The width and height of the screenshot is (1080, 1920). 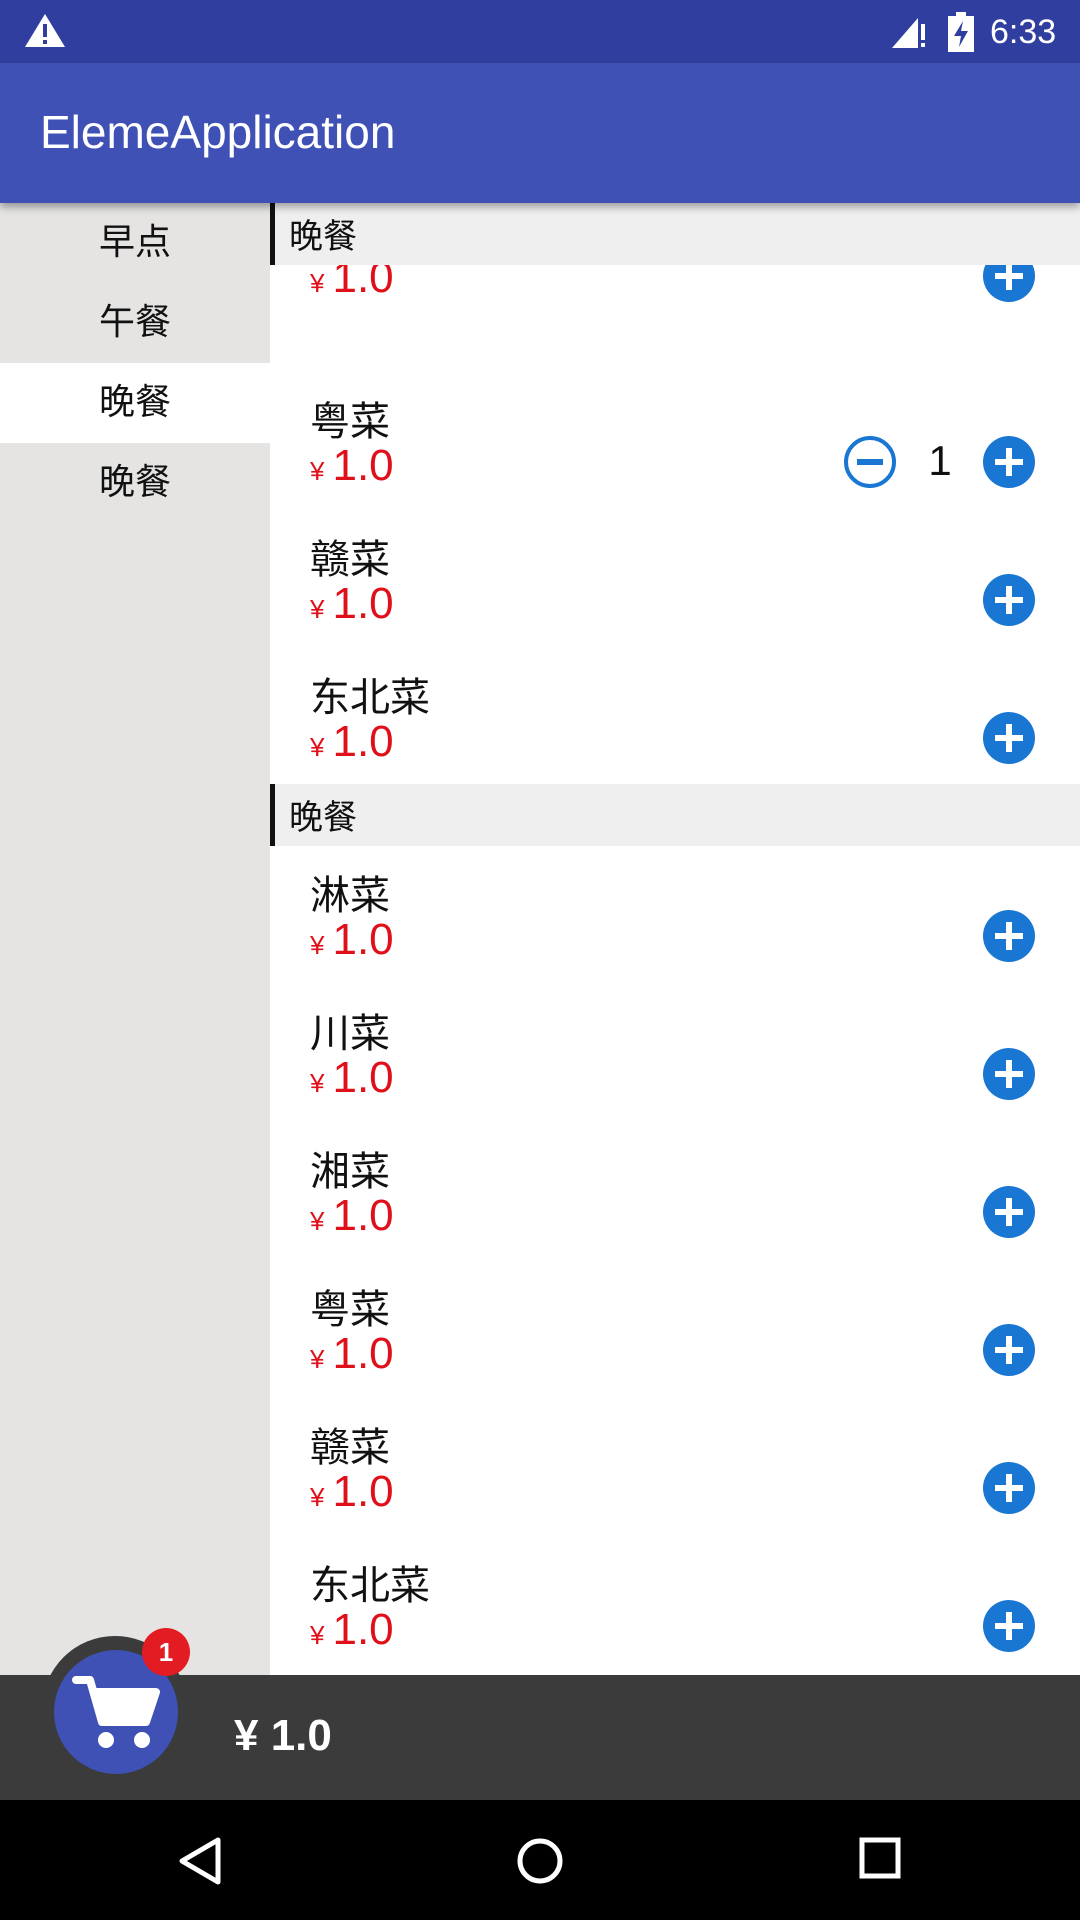 I want to click on system-nav-bar, so click(x=540, y=1860).